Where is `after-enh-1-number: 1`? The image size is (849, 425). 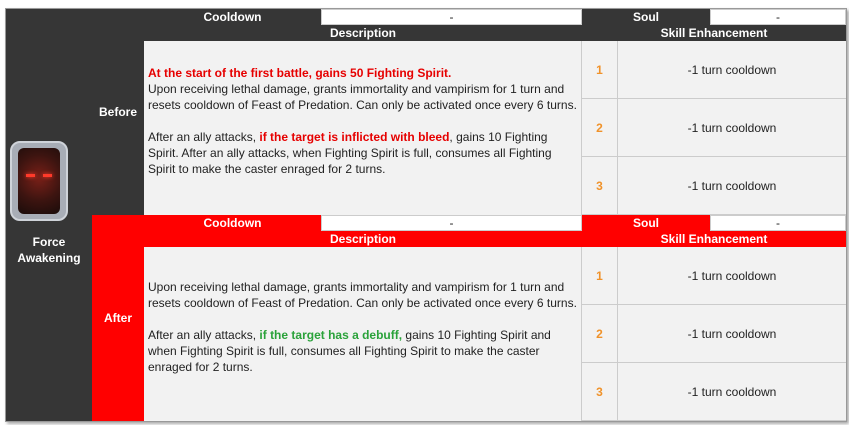 after-enh-1-number: 1 is located at coordinates (600, 276).